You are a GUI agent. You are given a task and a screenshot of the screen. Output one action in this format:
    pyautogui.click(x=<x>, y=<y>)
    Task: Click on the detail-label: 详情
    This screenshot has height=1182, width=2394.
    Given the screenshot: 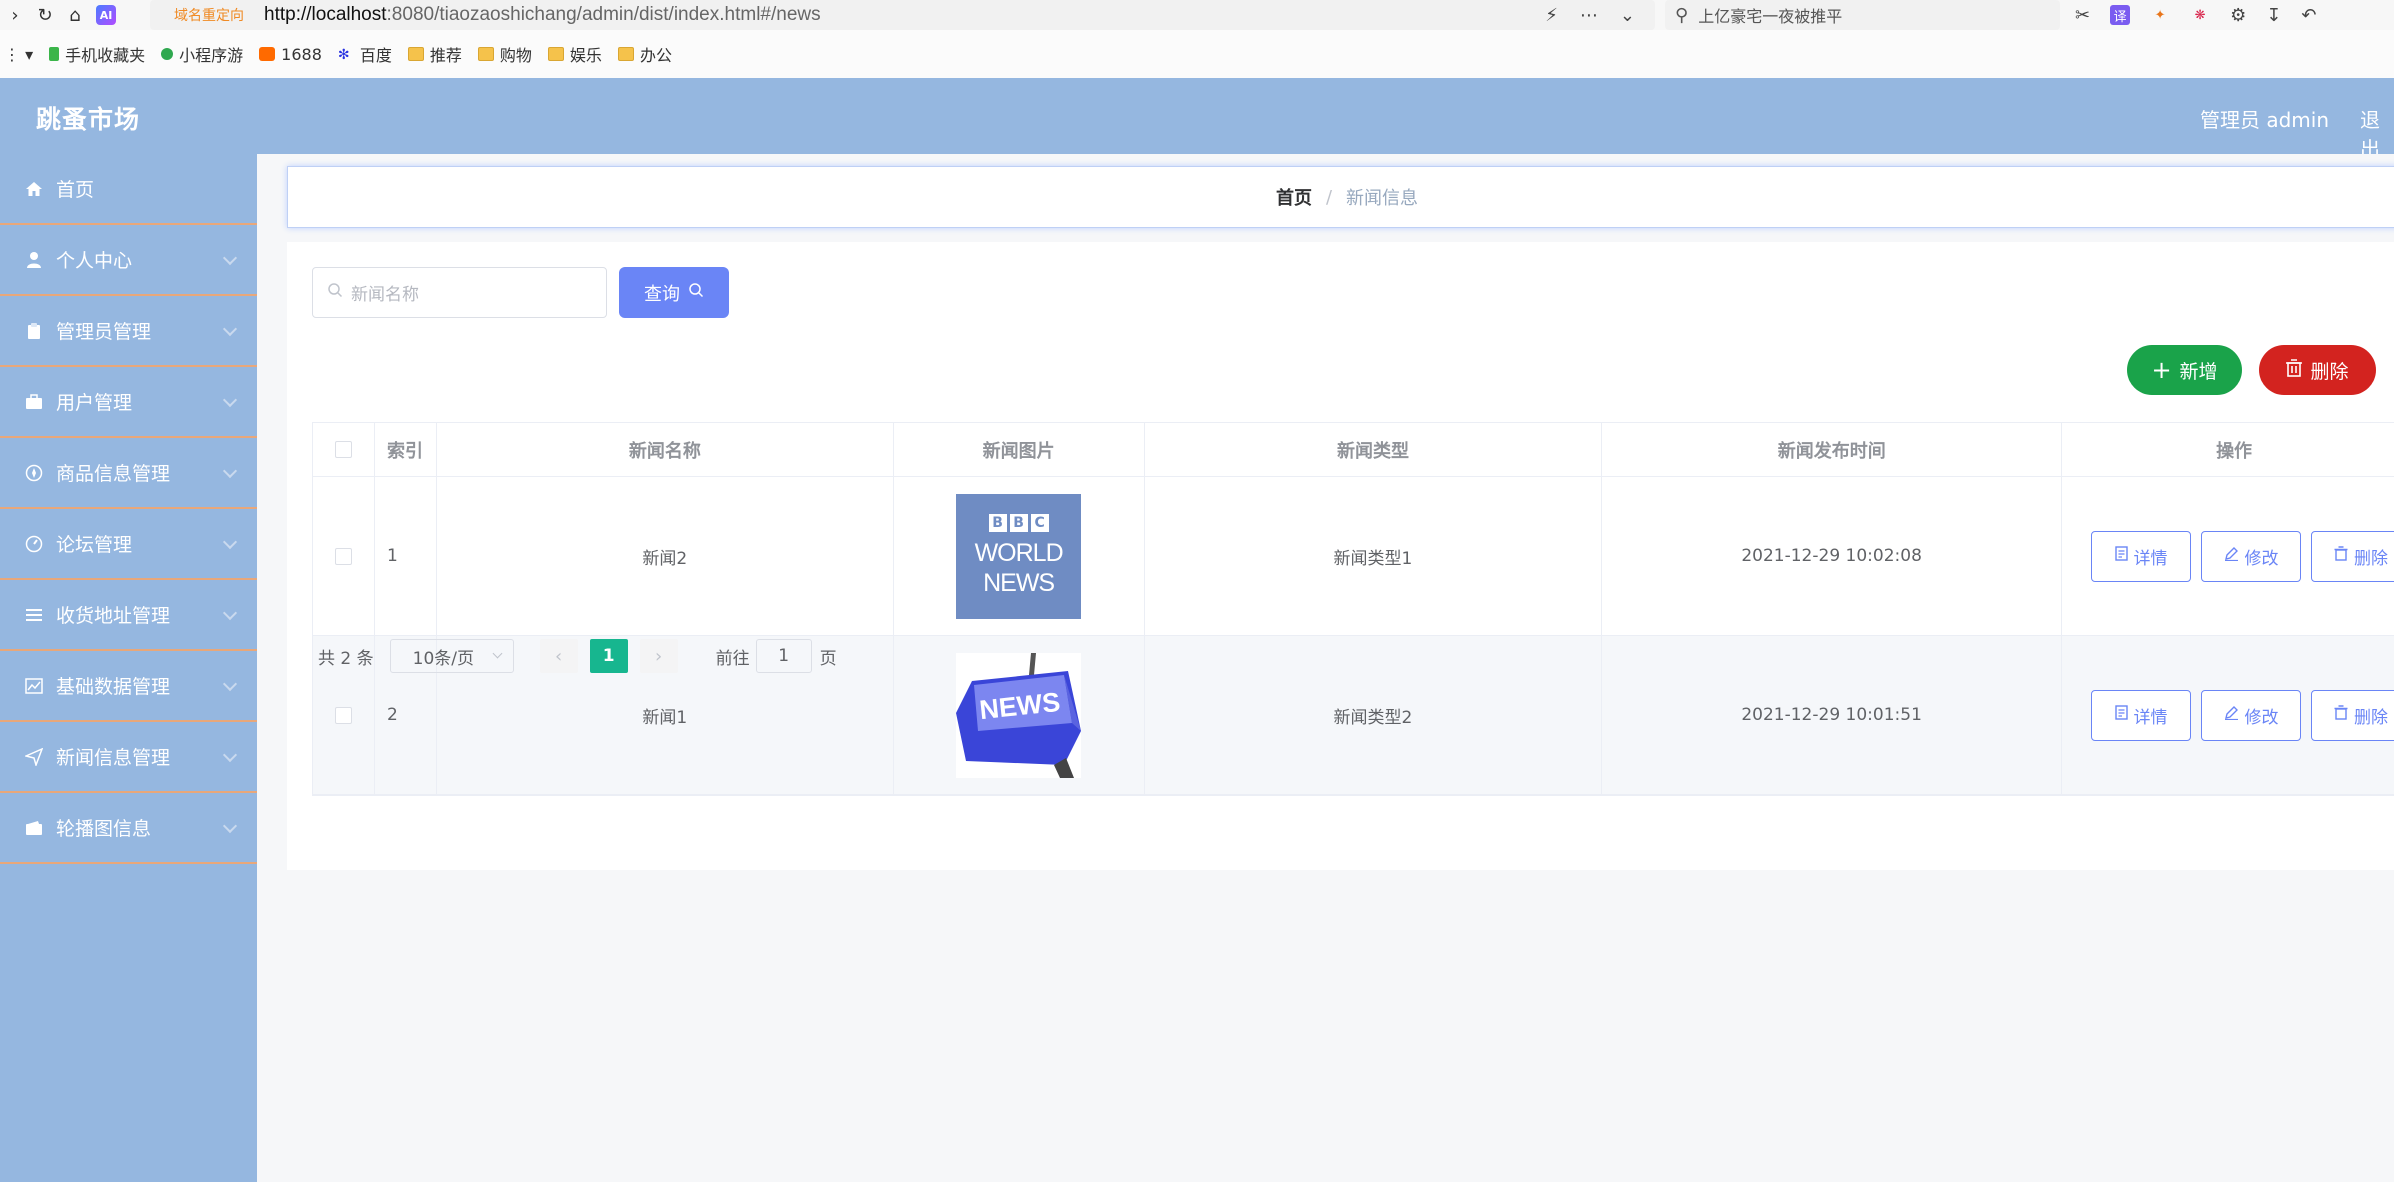 What is the action you would take?
    pyautogui.click(x=2150, y=717)
    